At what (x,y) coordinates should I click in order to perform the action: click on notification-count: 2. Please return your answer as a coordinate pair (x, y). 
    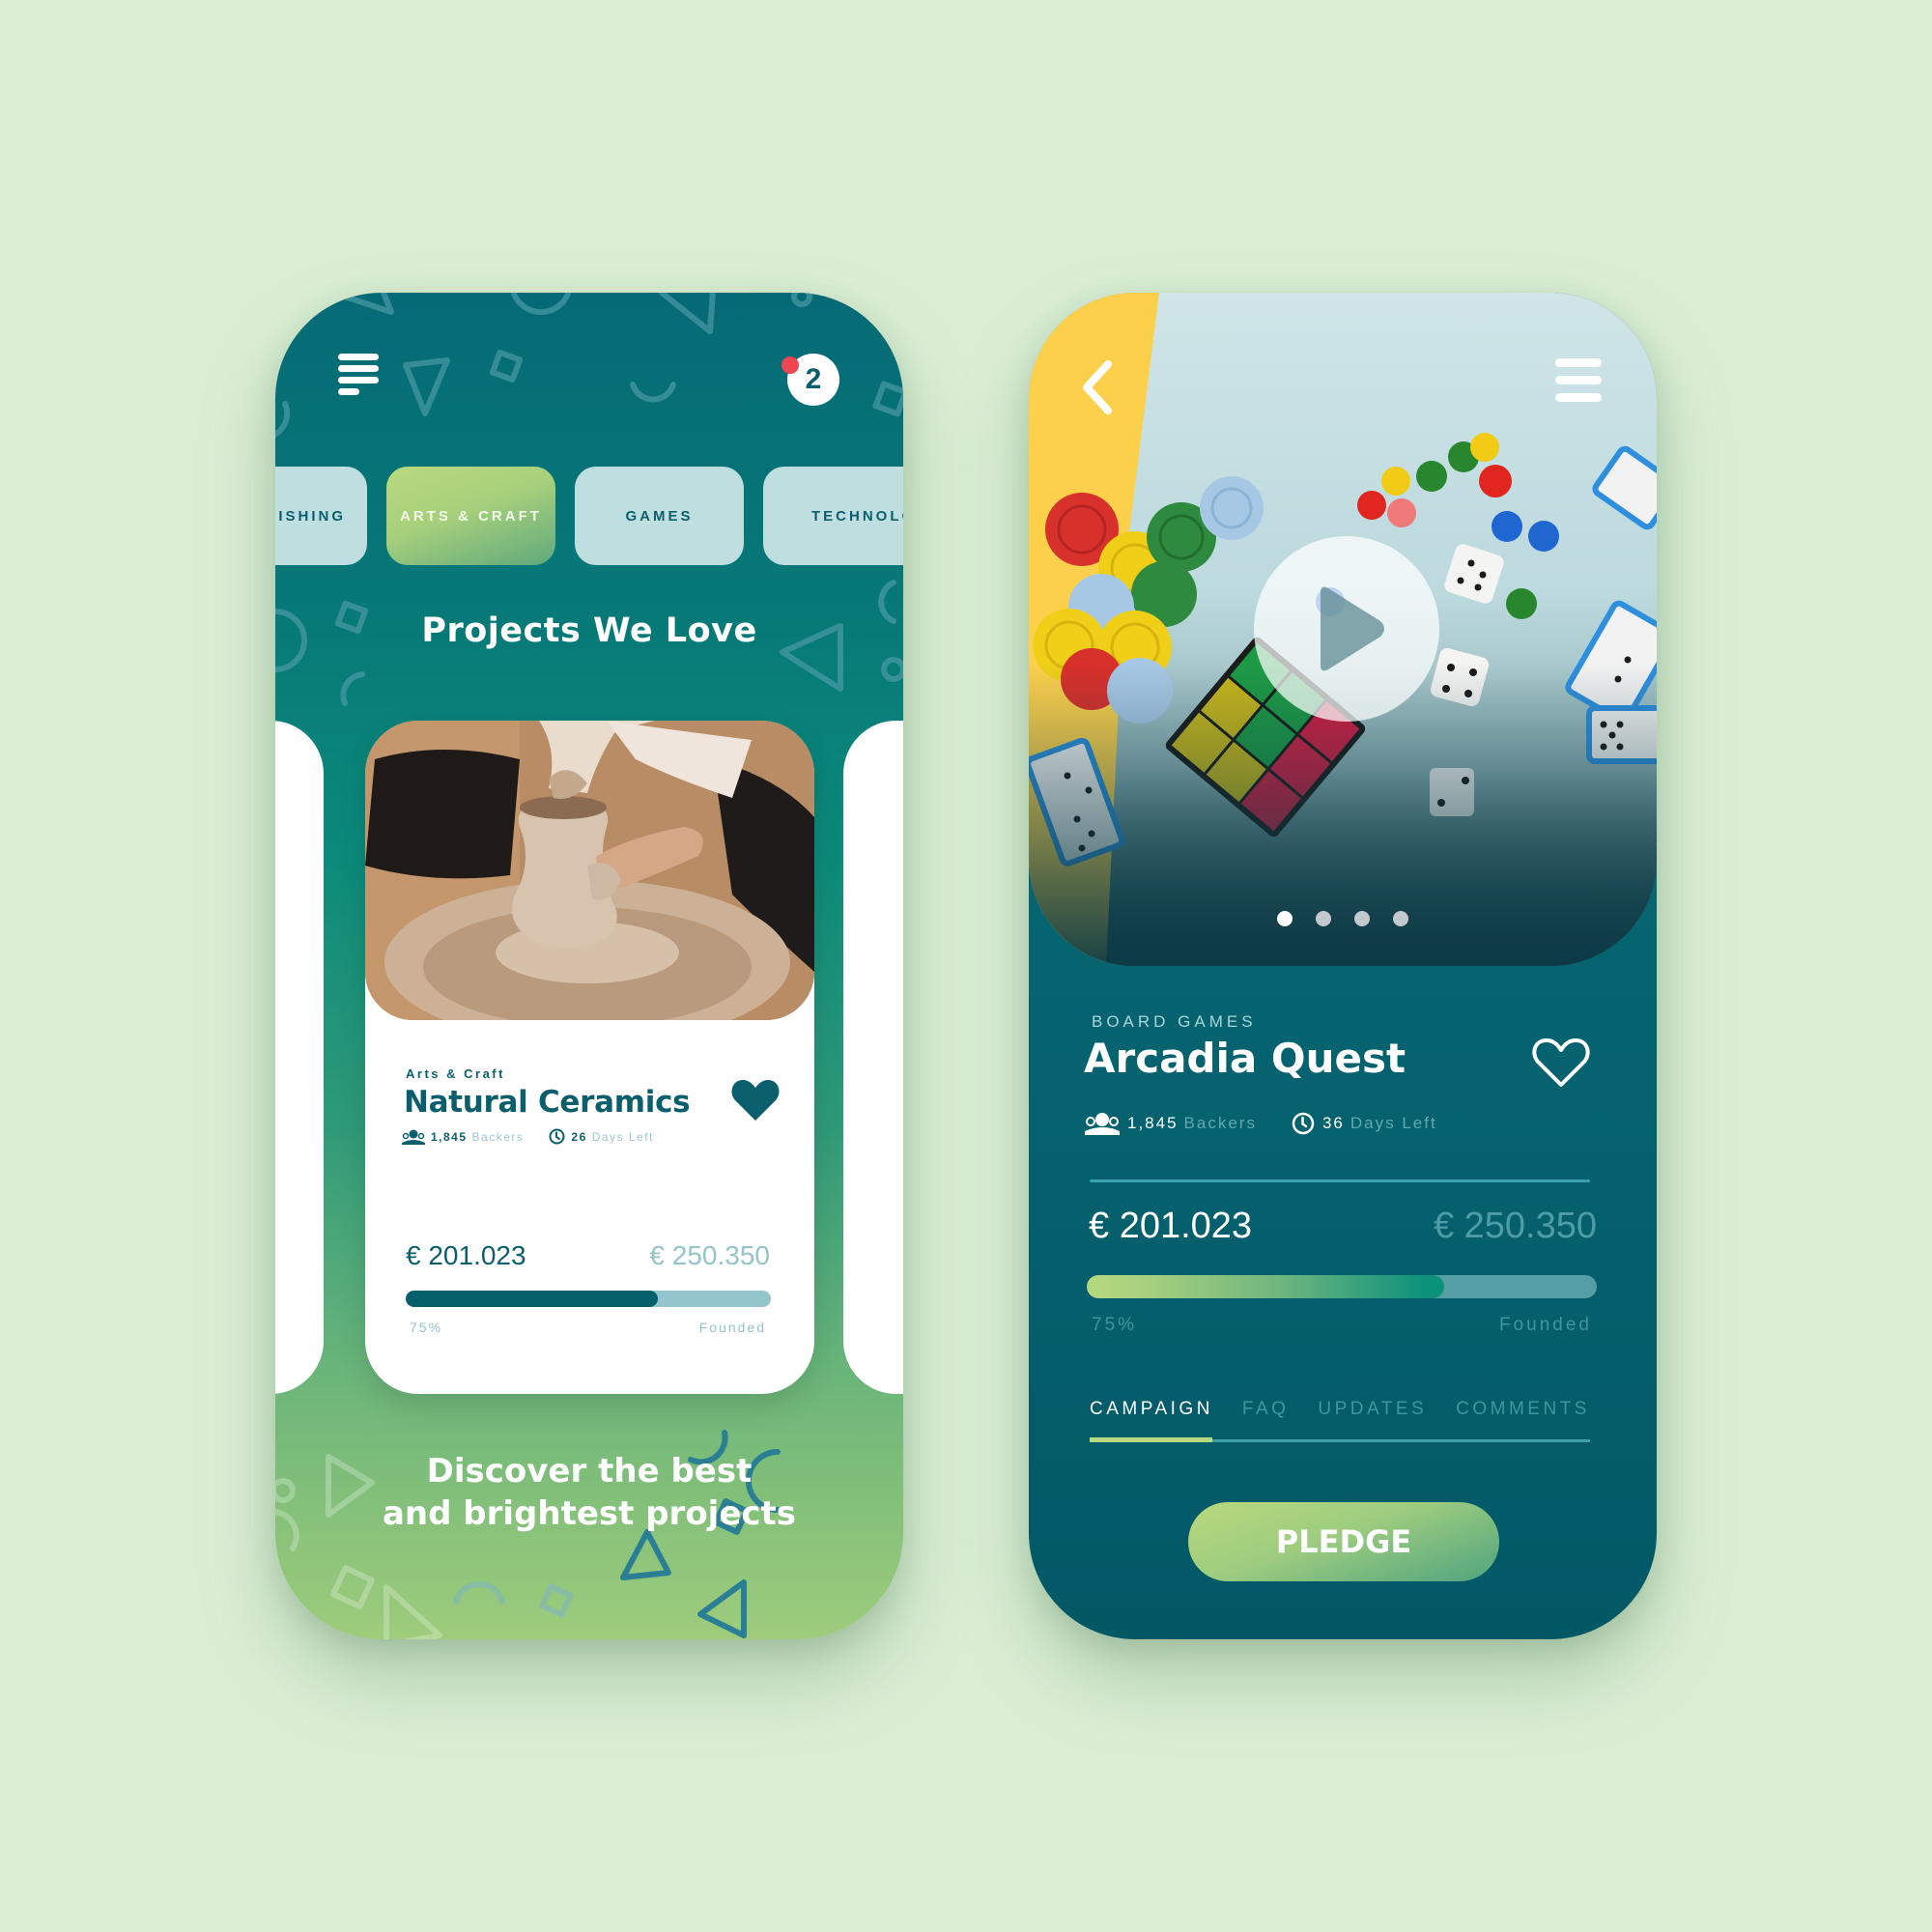
    Looking at the image, I should click on (813, 379).